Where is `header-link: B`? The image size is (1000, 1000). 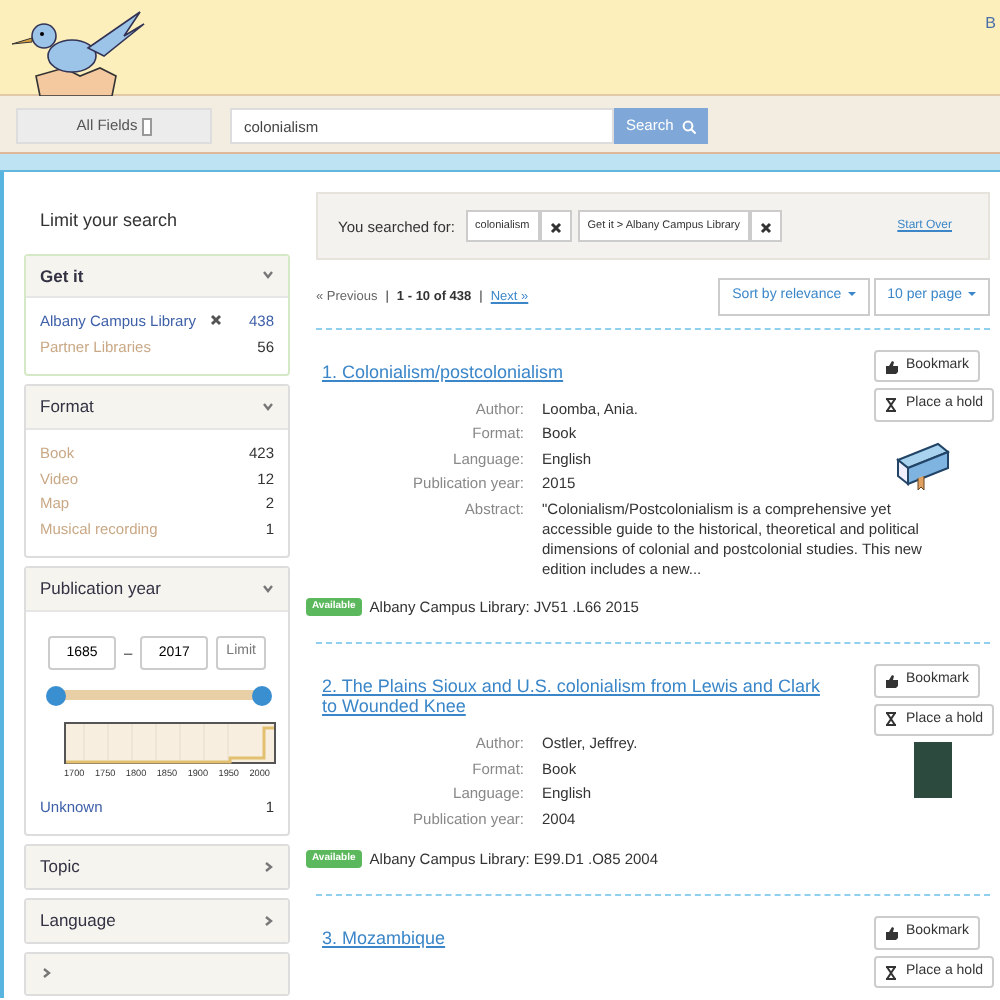
header-link: B is located at coordinates (990, 24).